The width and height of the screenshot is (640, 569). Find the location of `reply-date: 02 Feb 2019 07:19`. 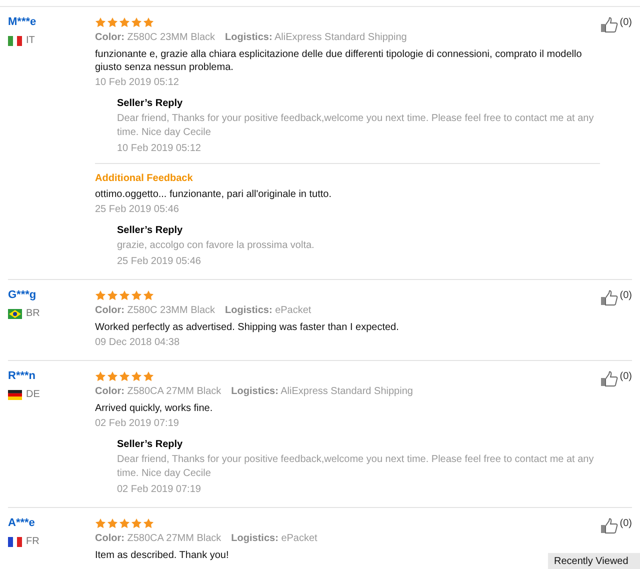

reply-date: 02 Feb 2019 07:19 is located at coordinates (159, 490).